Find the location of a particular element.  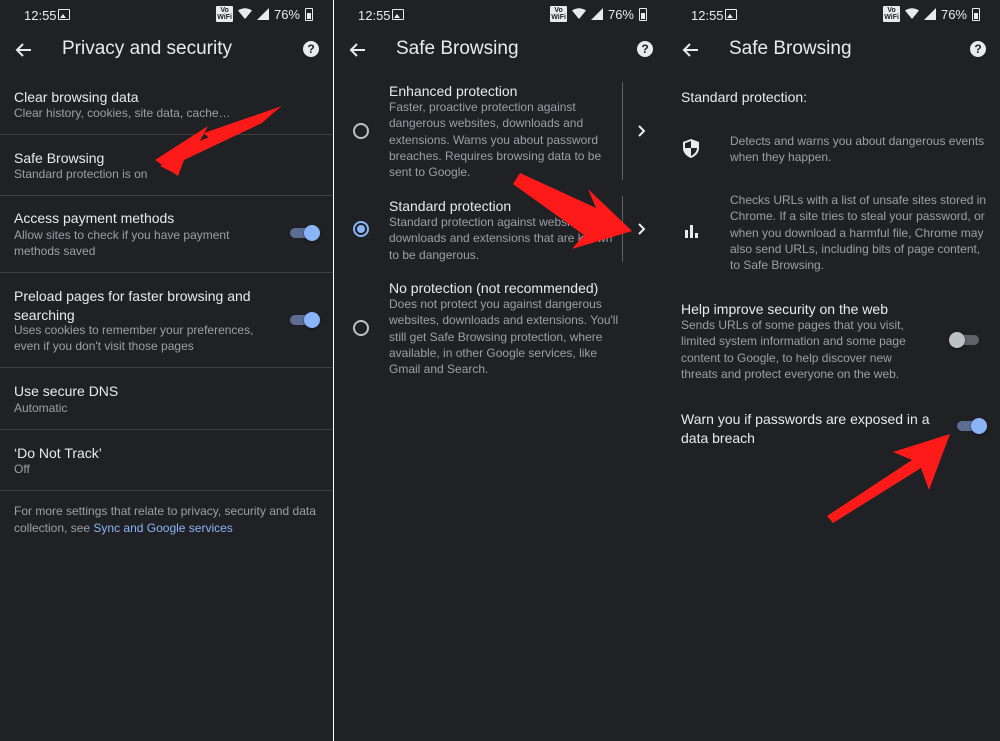

payment-methods-toggle is located at coordinates (304, 233).